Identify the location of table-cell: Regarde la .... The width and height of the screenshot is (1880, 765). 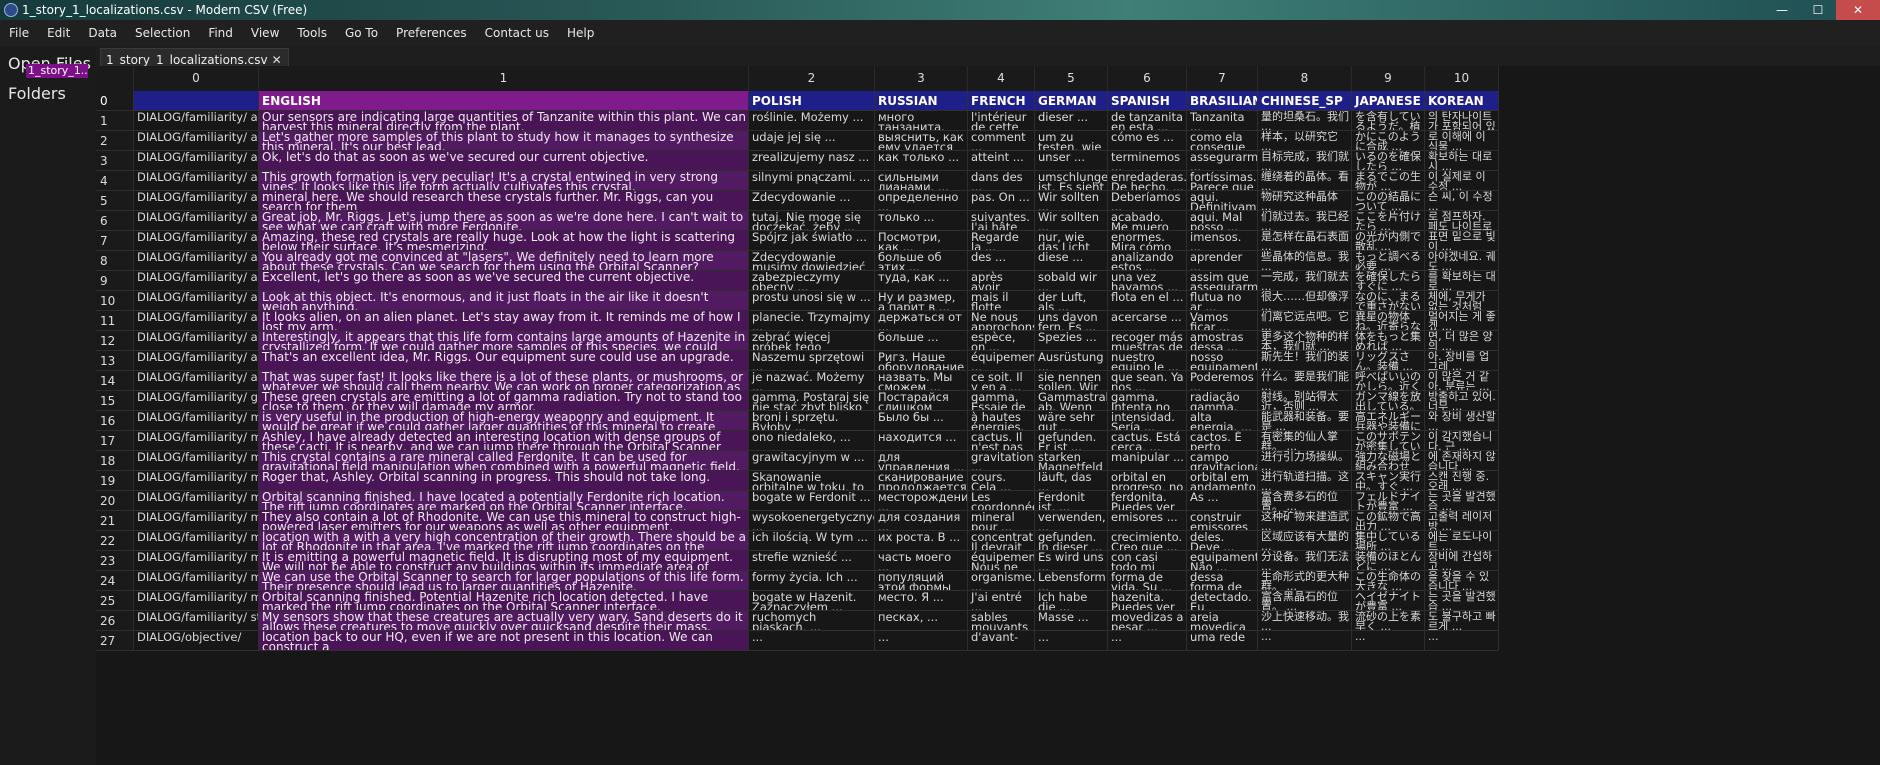
(1001, 241).